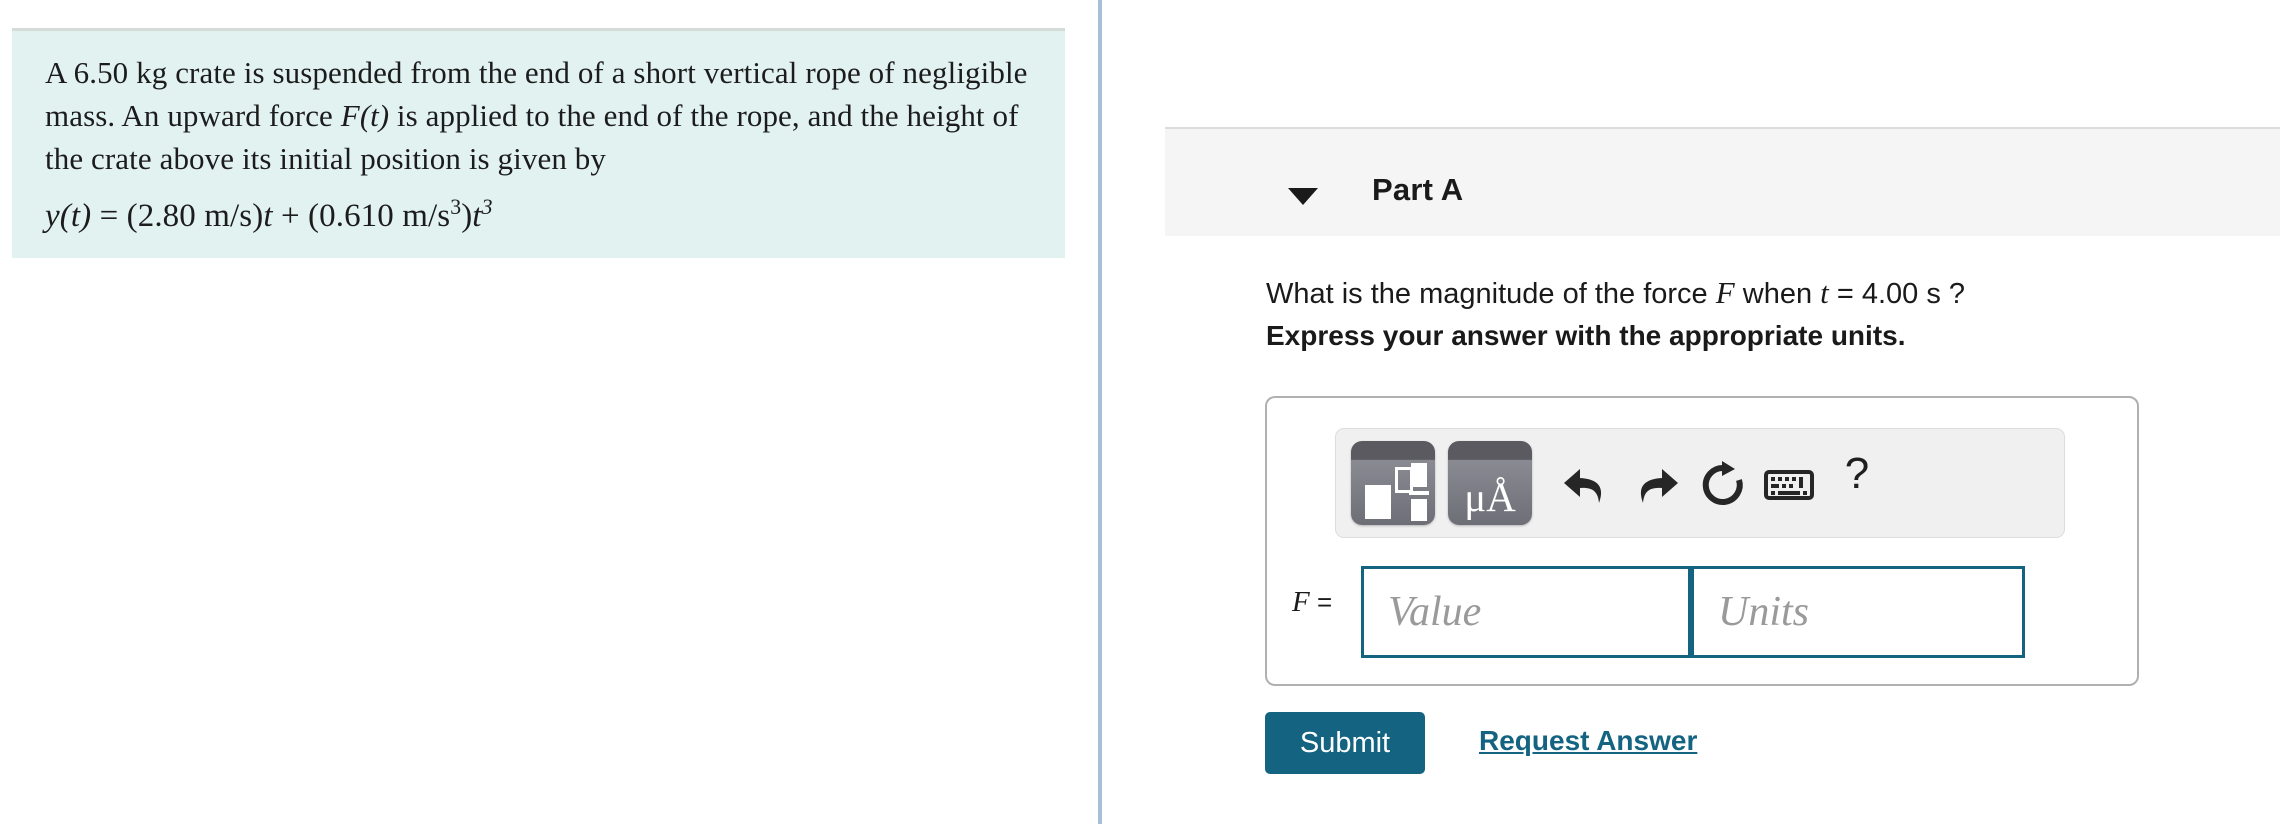 The height and width of the screenshot is (824, 2280). Describe the element at coordinates (1587, 484) in the screenshot. I see `undo-arrow-icon` at that location.